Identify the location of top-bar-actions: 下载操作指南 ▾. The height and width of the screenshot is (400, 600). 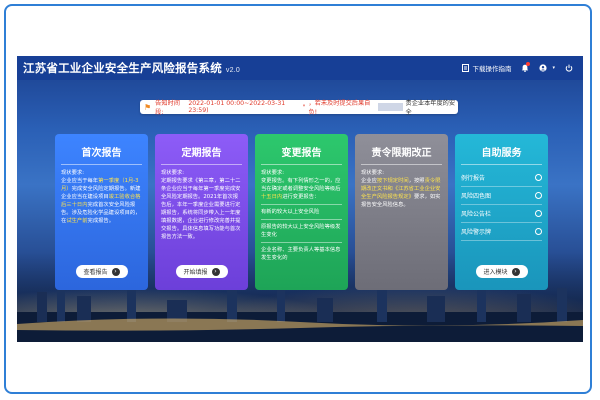
(522, 67).